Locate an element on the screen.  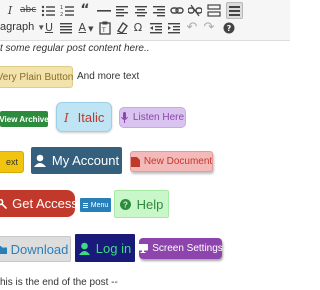
read-more-icon is located at coordinates (214, 10).